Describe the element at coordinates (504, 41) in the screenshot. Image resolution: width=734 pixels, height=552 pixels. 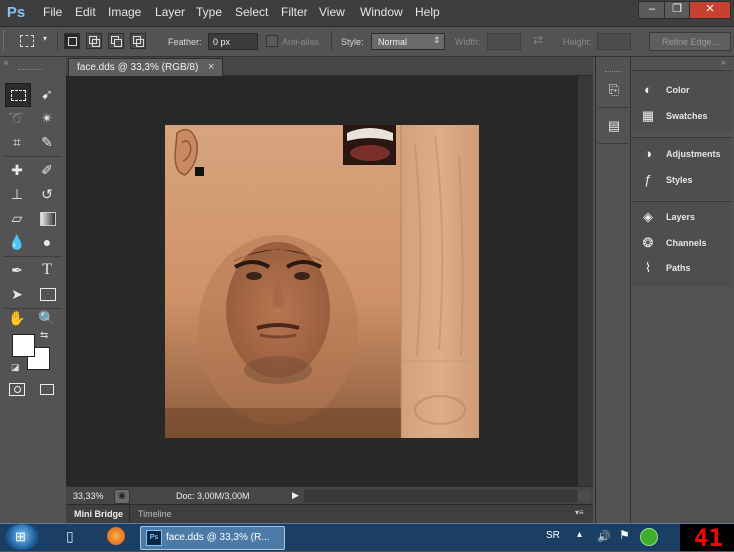
I see `width-input` at that location.